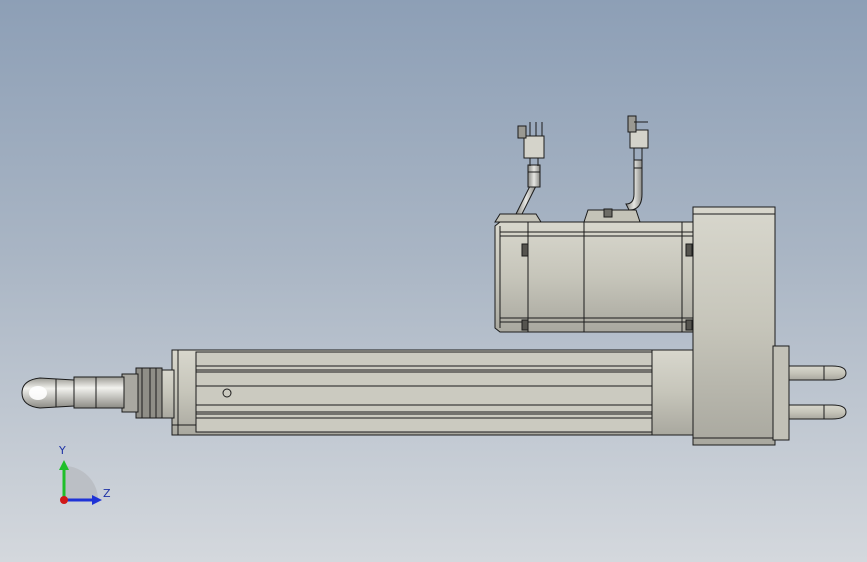  I want to click on belt-housing, so click(741, 326).